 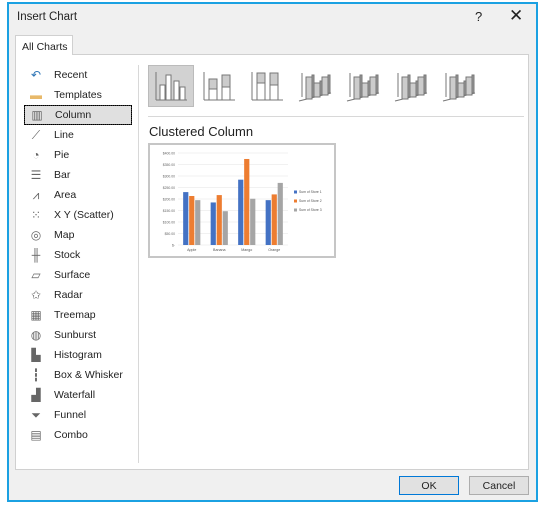 What do you see at coordinates (36, 155) in the screenshot?
I see `pie-chart-icon: ◔` at bounding box center [36, 155].